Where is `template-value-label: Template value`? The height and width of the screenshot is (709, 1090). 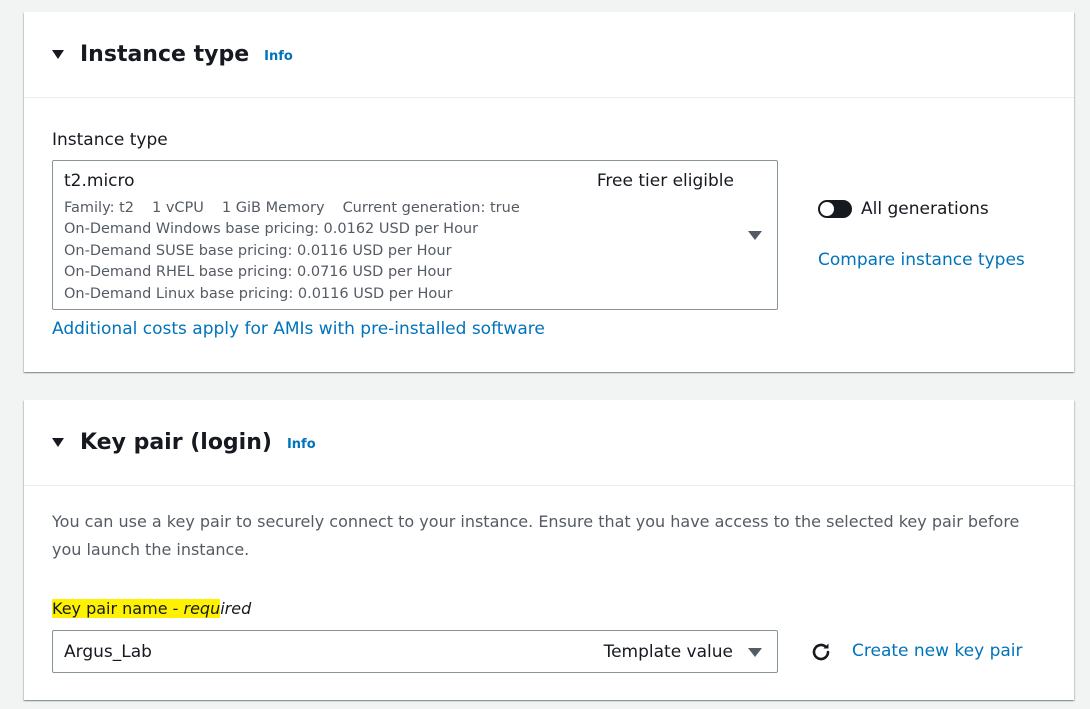
template-value-label: Template value is located at coordinates (668, 652).